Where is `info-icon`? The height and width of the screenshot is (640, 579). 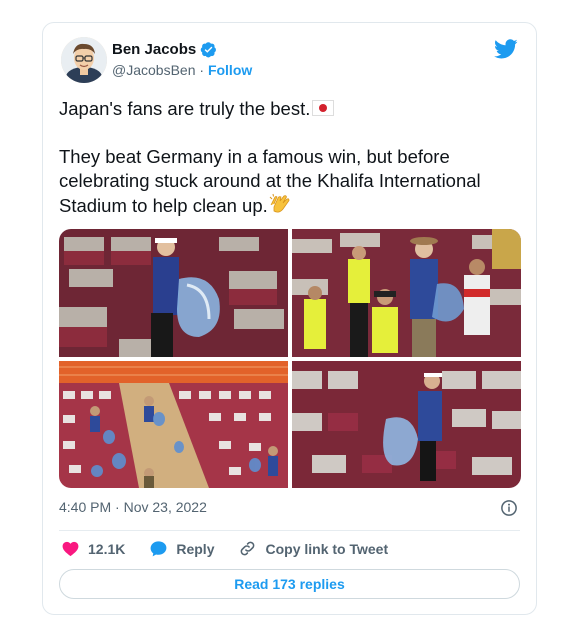
info-icon is located at coordinates (509, 508).